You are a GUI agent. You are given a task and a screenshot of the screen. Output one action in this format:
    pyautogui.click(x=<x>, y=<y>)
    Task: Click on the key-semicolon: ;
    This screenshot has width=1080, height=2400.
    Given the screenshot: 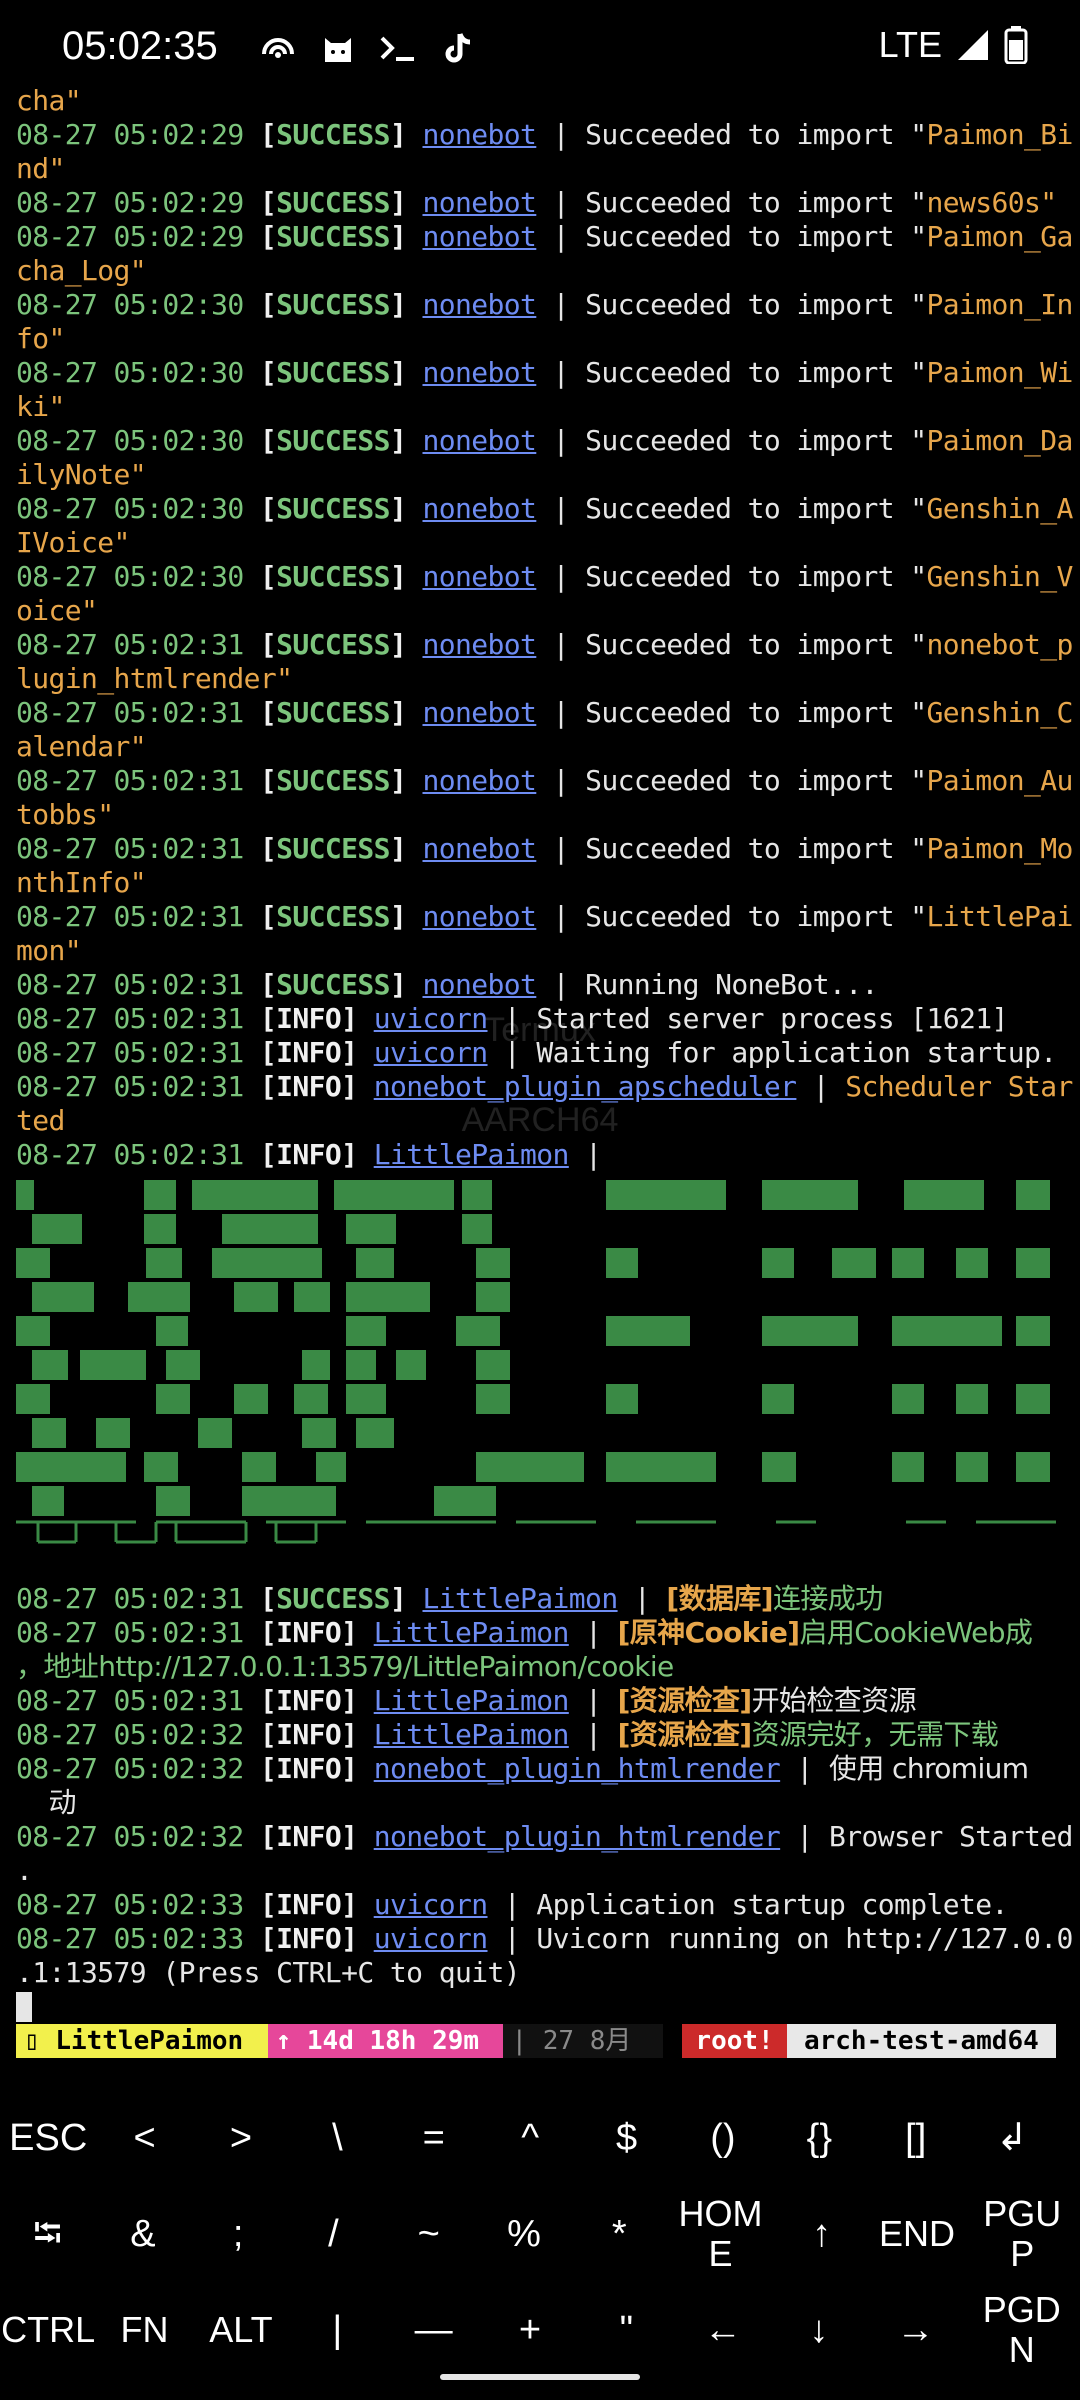 What is the action you would take?
    pyautogui.click(x=238, y=2234)
    